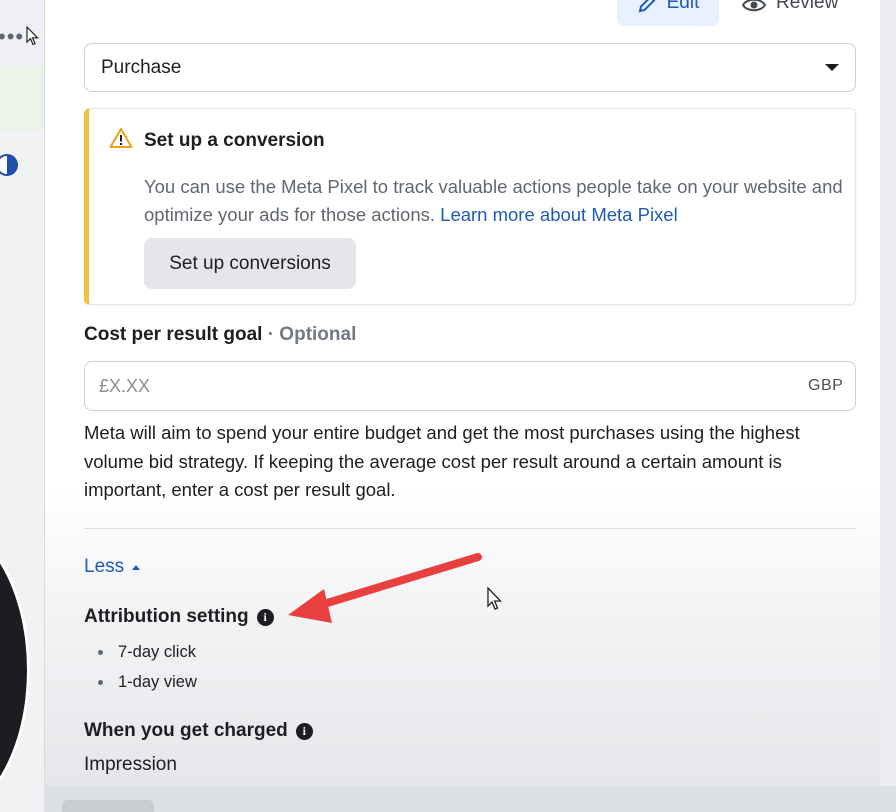 The height and width of the screenshot is (812, 896). What do you see at coordinates (826, 385) in the screenshot?
I see `currency-label: GBP` at bounding box center [826, 385].